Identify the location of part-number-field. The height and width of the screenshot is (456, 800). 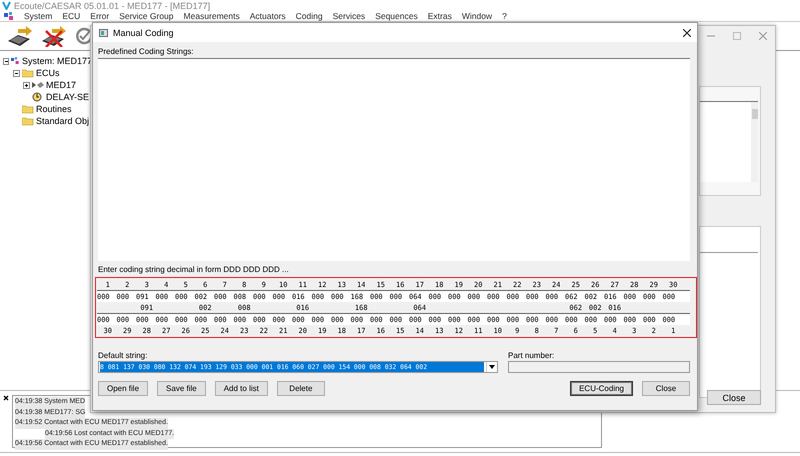
(599, 367).